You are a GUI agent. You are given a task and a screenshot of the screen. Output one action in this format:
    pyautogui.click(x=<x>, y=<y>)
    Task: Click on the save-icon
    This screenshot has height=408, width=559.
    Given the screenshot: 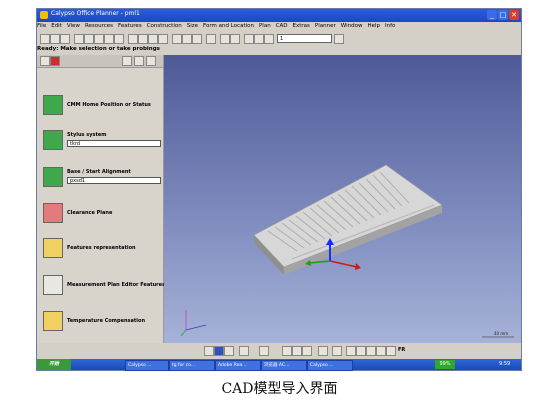 What is the action you would take?
    pyautogui.click(x=65, y=39)
    